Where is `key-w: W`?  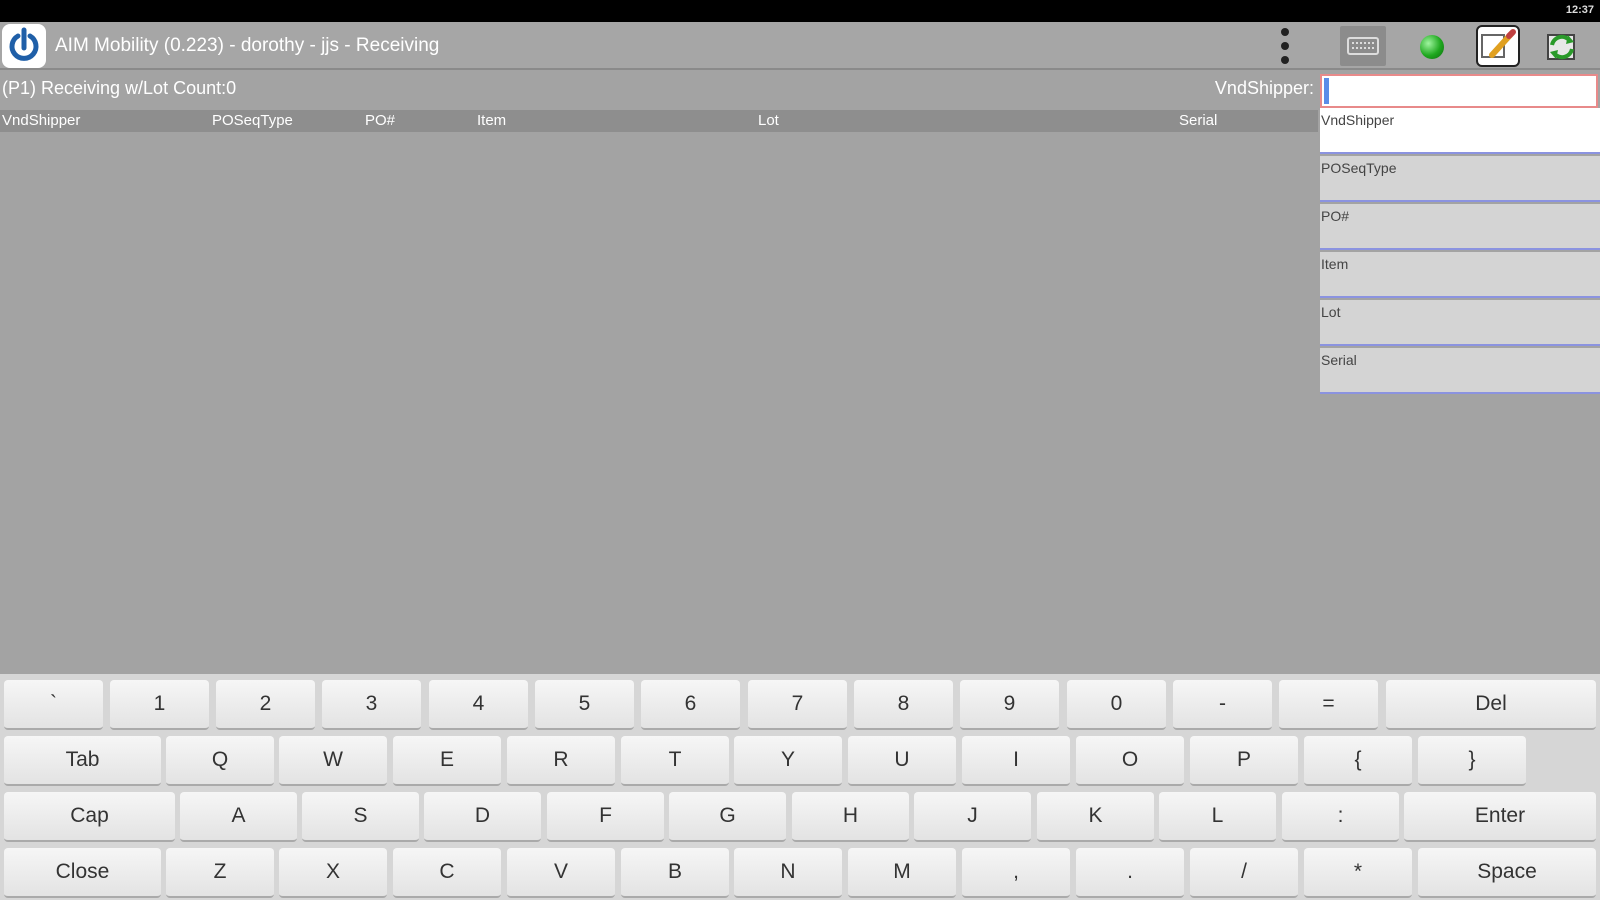 key-w: W is located at coordinates (333, 761).